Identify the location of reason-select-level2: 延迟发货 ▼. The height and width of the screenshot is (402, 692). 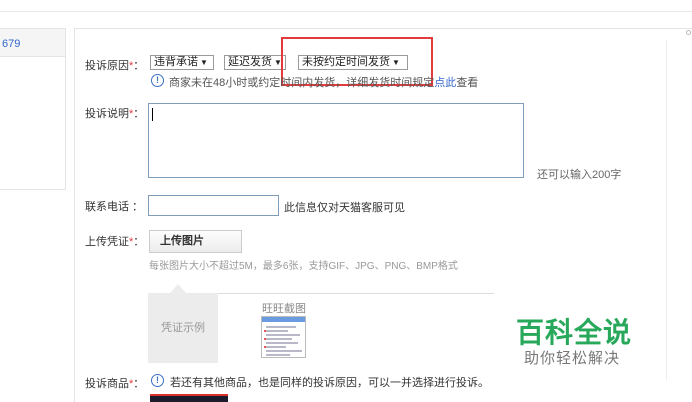
(255, 62).